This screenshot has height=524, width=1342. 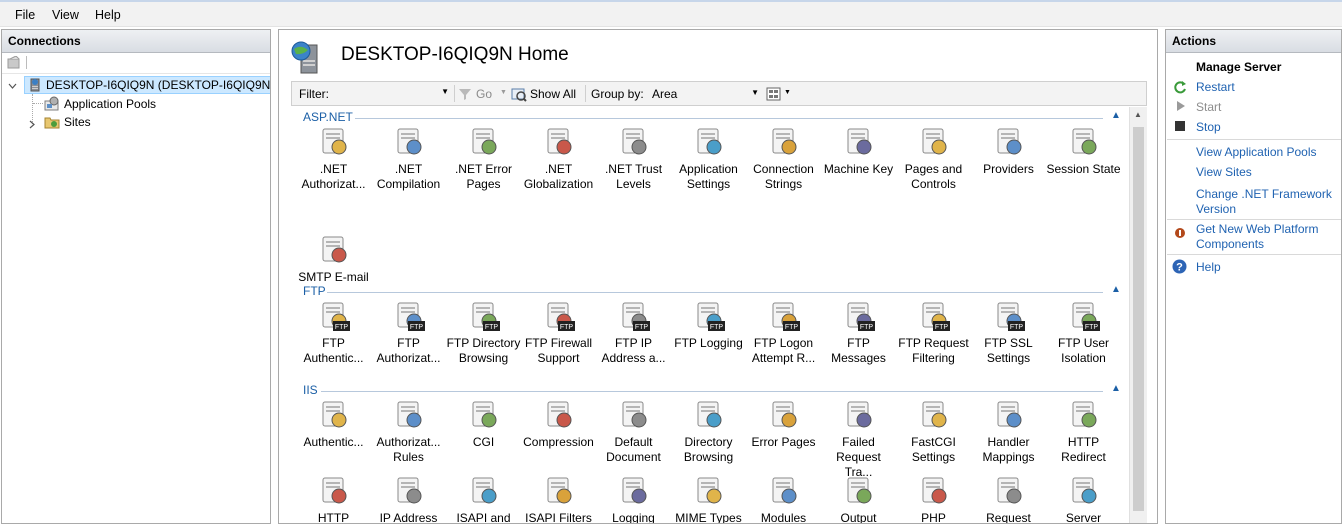 I want to click on feature-server-certificates: Server, so click(x=1083, y=498).